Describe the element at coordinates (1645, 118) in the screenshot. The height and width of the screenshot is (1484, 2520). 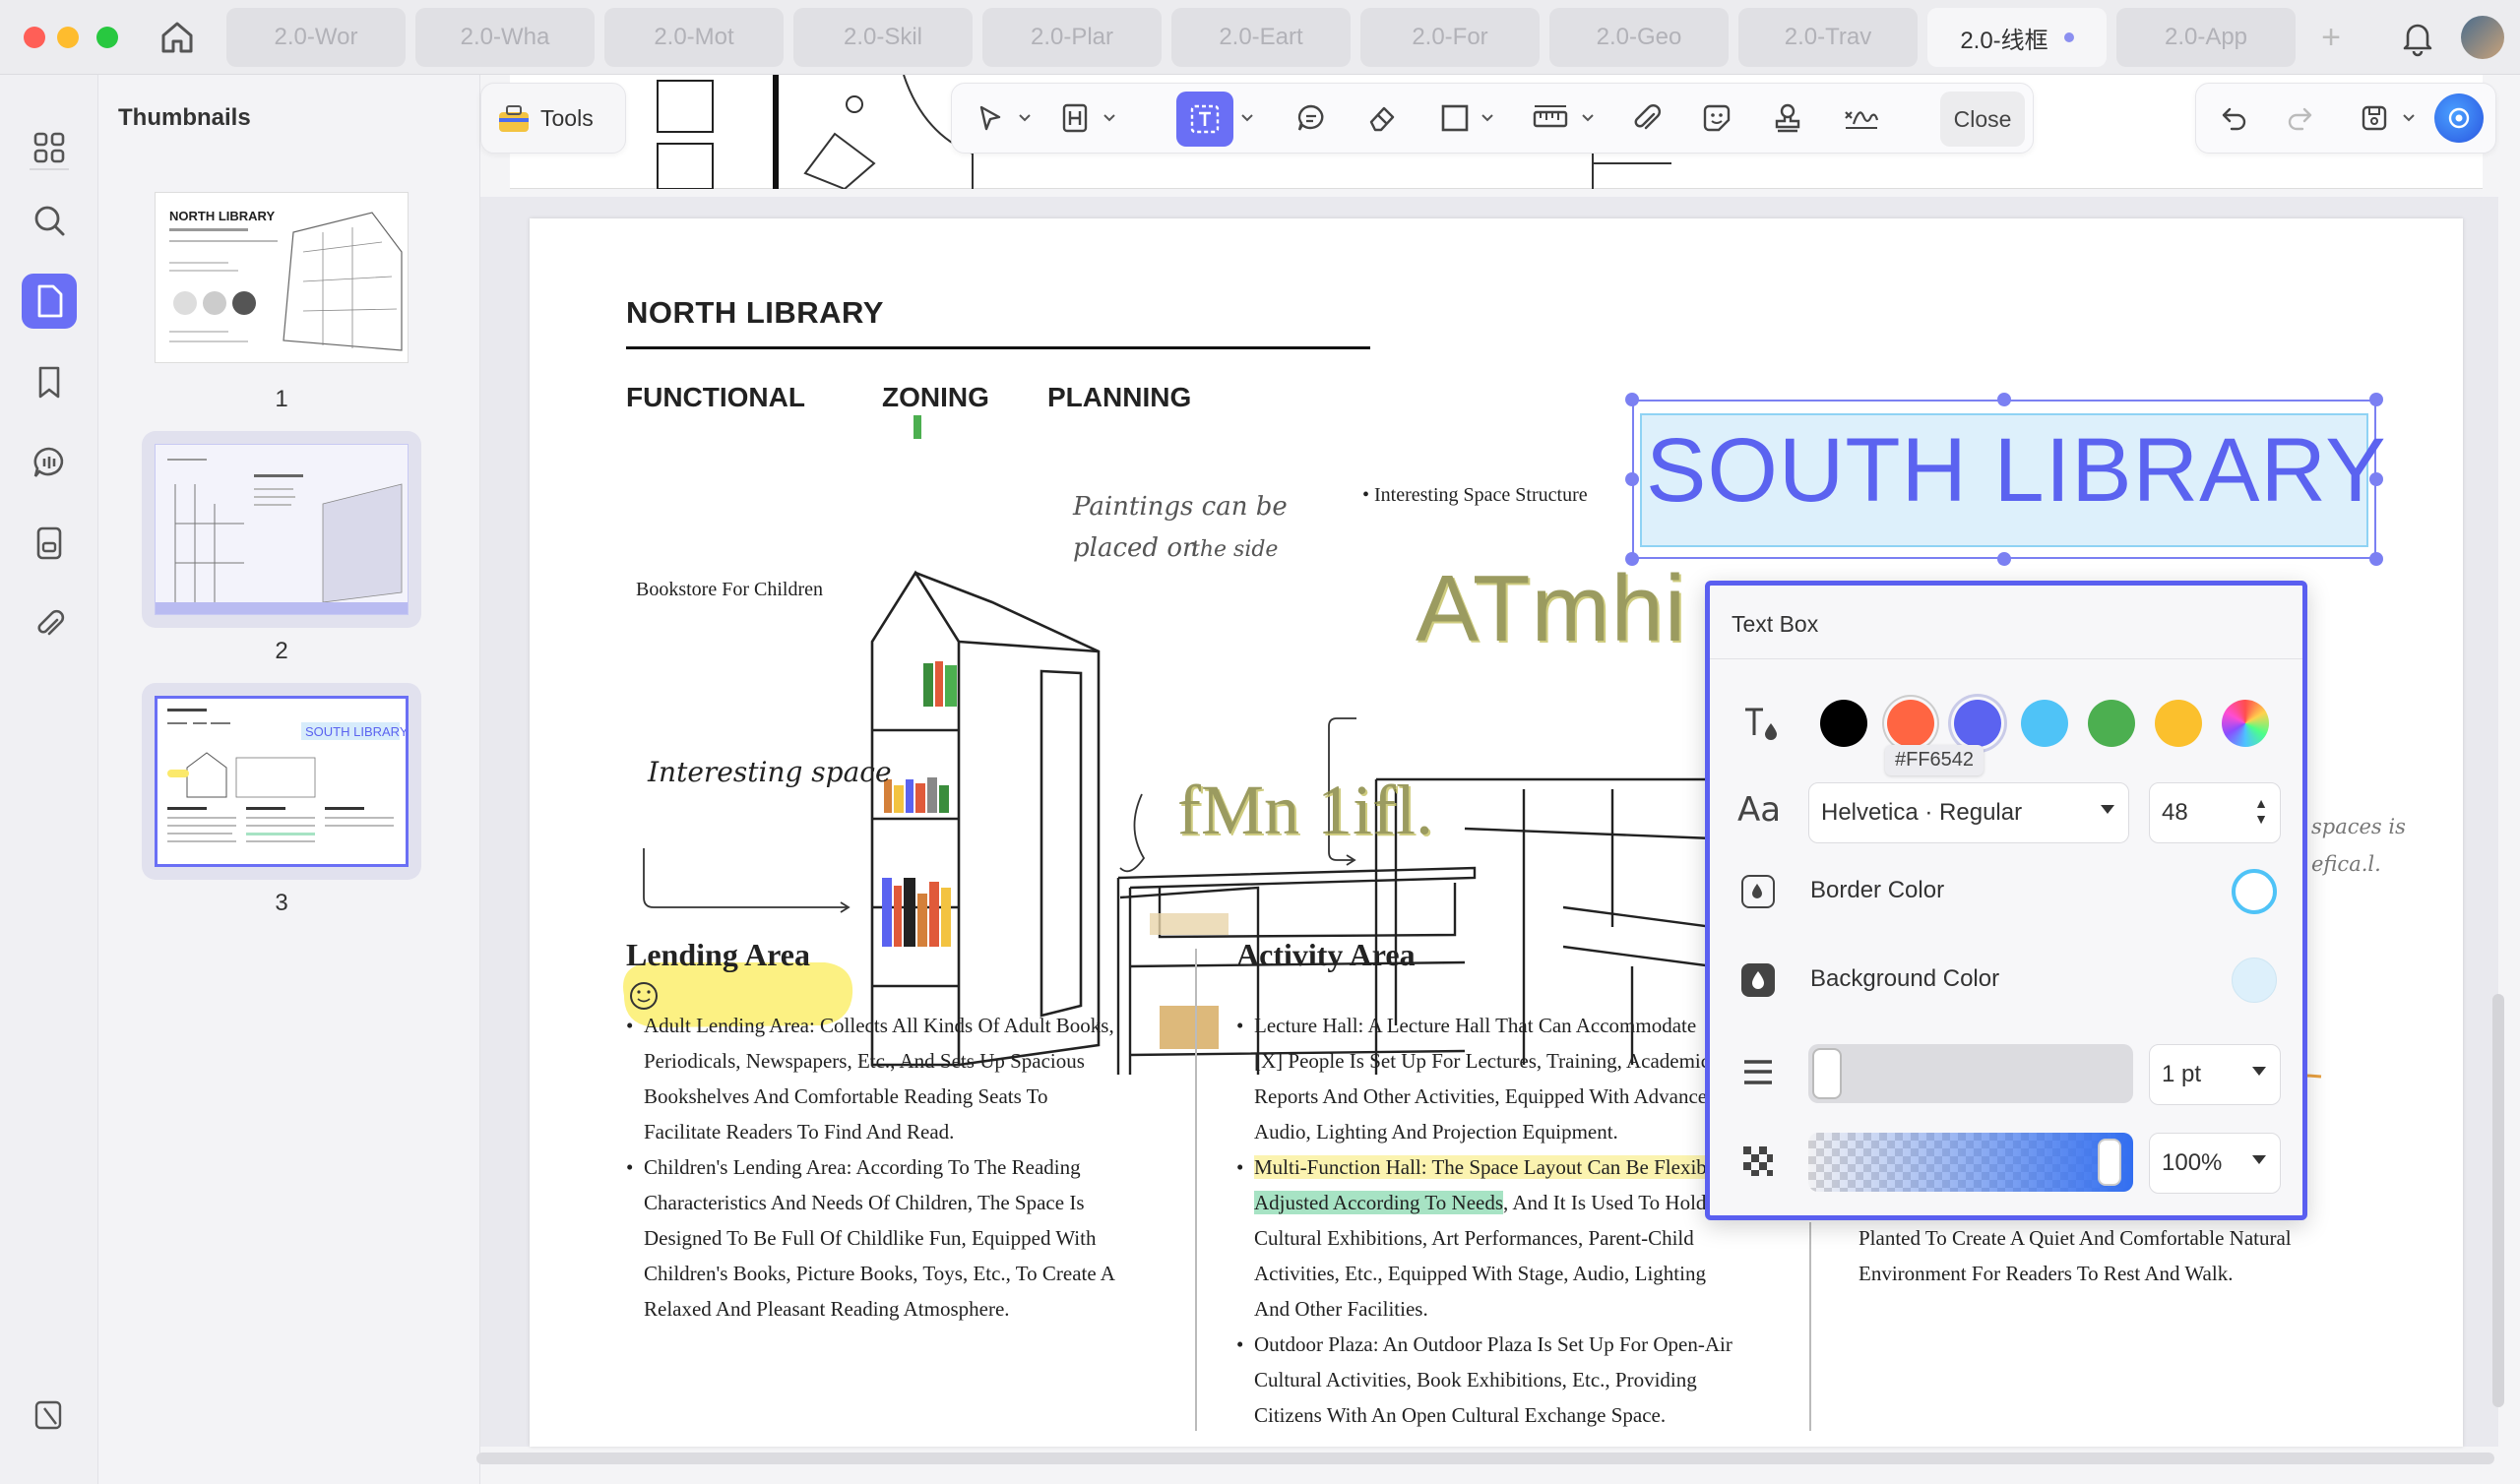
I see `attach-paperclip-icon` at that location.